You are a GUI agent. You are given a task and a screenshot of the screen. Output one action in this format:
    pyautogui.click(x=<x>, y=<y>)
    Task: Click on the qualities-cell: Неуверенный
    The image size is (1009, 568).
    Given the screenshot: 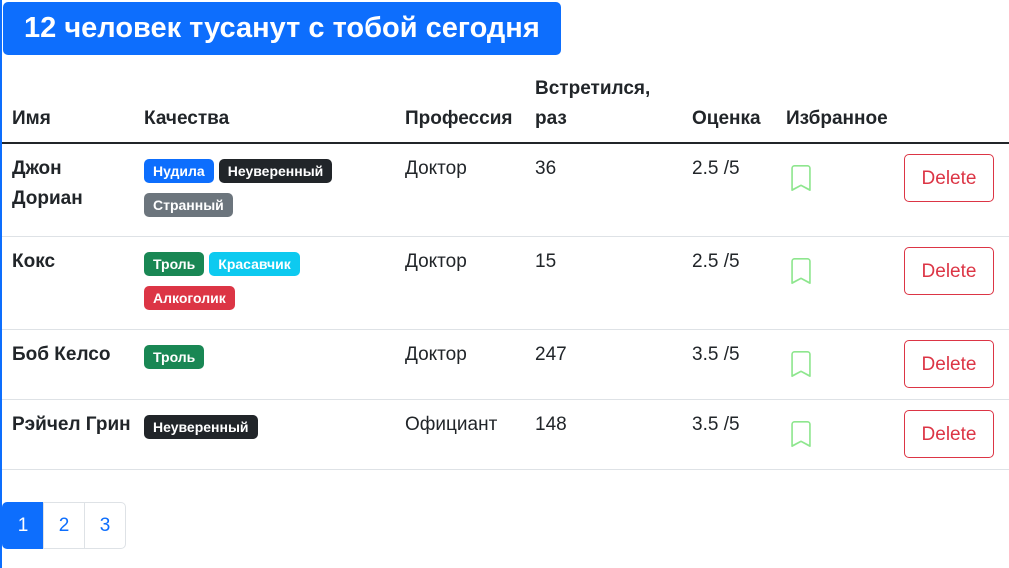 What is the action you would take?
    pyautogui.click(x=264, y=434)
    